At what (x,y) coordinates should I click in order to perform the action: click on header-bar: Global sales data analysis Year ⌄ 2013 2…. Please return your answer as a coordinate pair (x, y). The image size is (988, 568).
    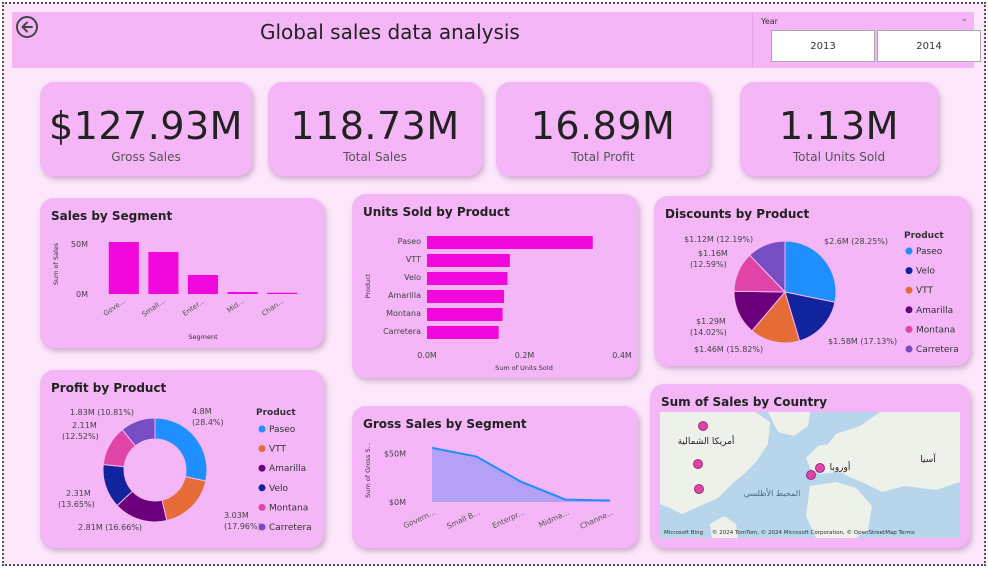
    Looking at the image, I should click on (496, 40).